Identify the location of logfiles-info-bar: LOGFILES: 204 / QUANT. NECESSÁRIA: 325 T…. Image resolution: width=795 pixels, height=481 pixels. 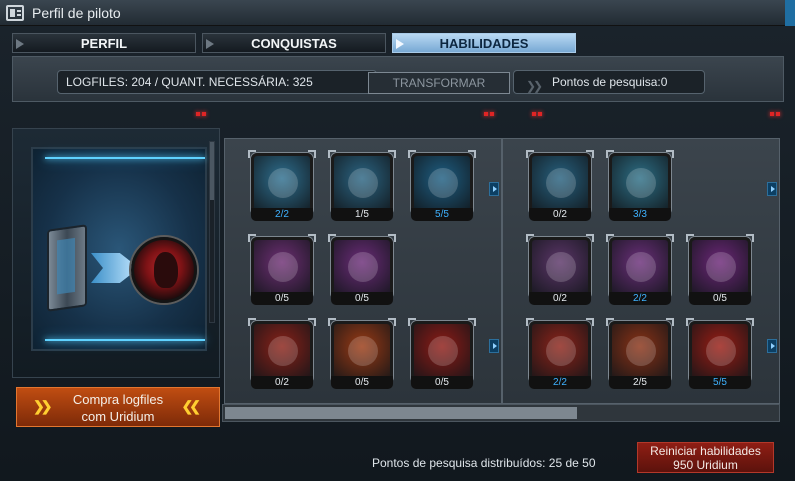
(398, 79).